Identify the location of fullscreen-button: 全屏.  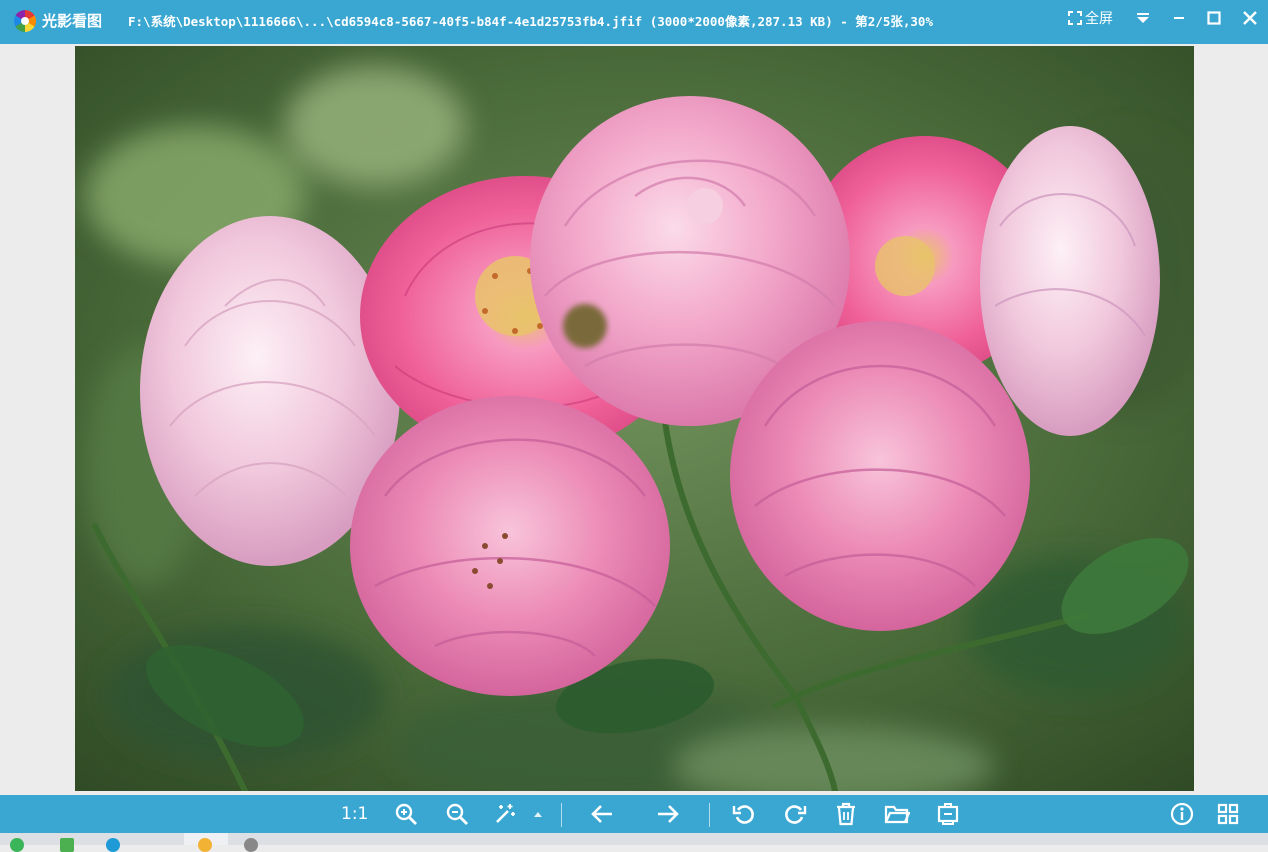
(1090, 18).